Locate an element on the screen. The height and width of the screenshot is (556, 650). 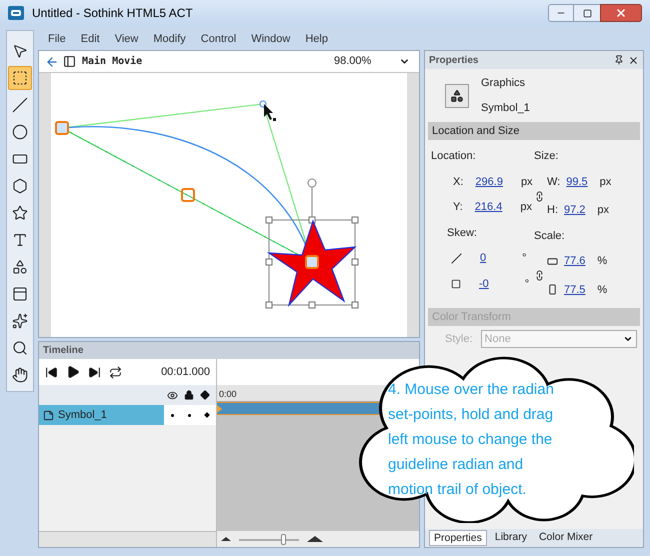
menu-item: Modify is located at coordinates (169, 39).